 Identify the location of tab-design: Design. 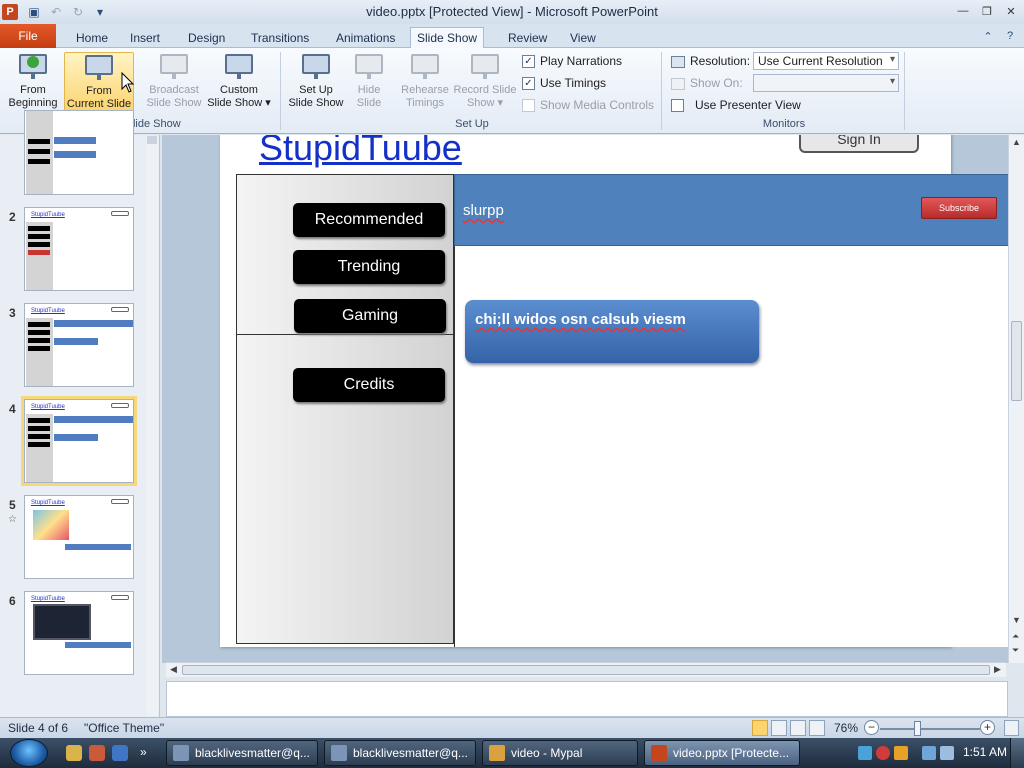
(206, 38).